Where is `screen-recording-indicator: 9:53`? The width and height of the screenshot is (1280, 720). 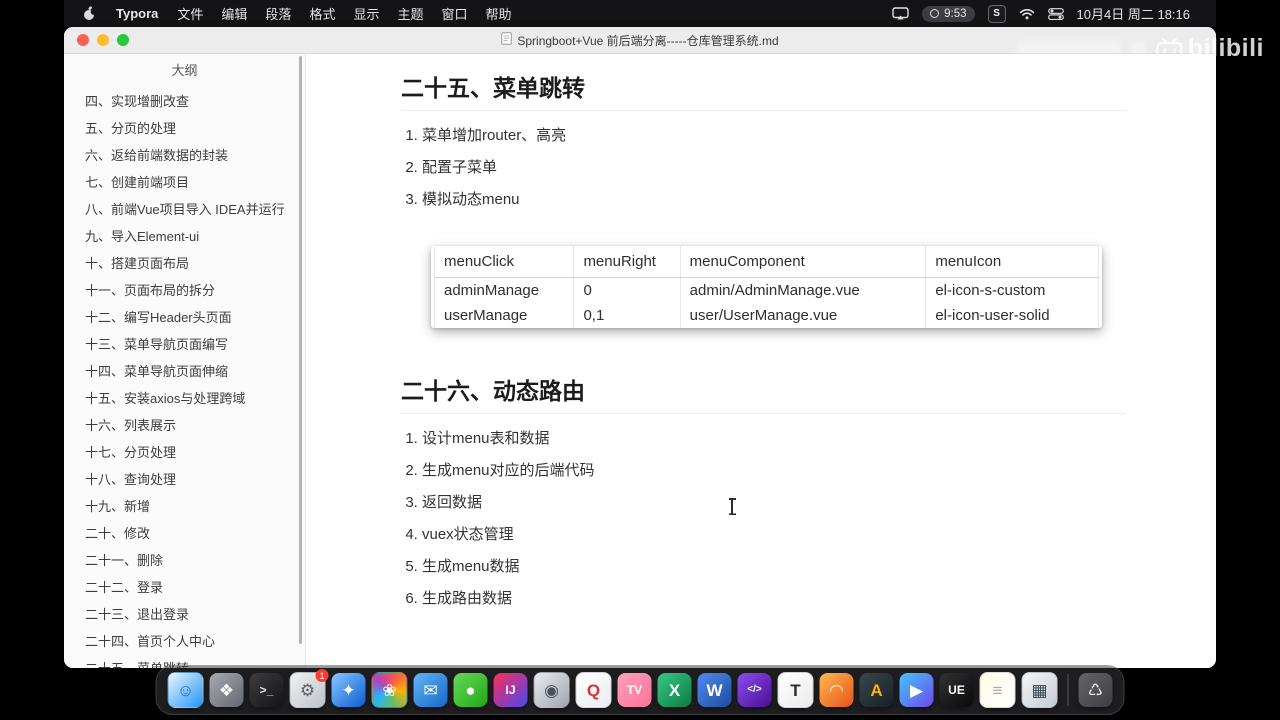
screen-recording-indicator: 9:53 is located at coordinates (948, 13).